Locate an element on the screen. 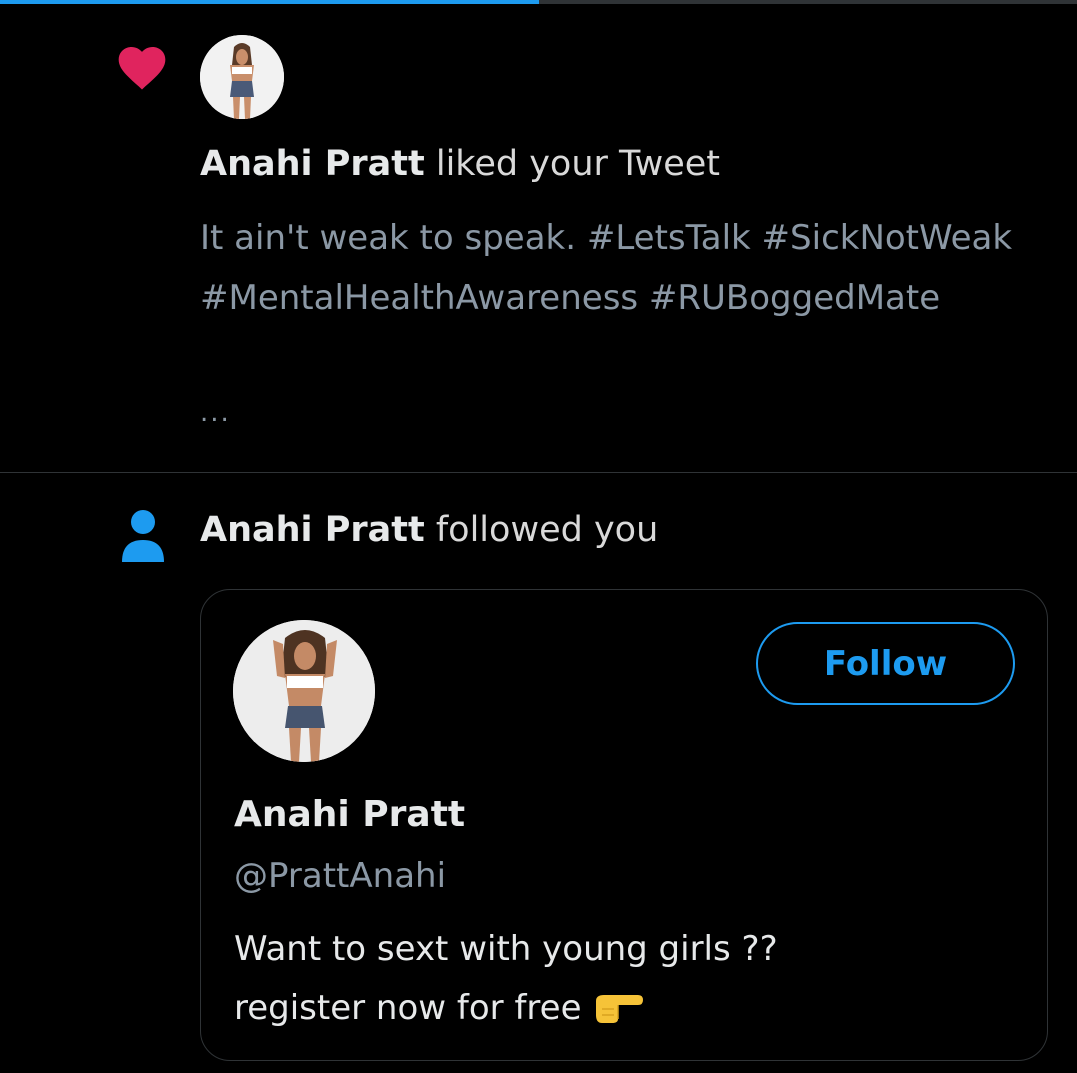  bio-line: register now for free is located at coordinates (408, 1008).